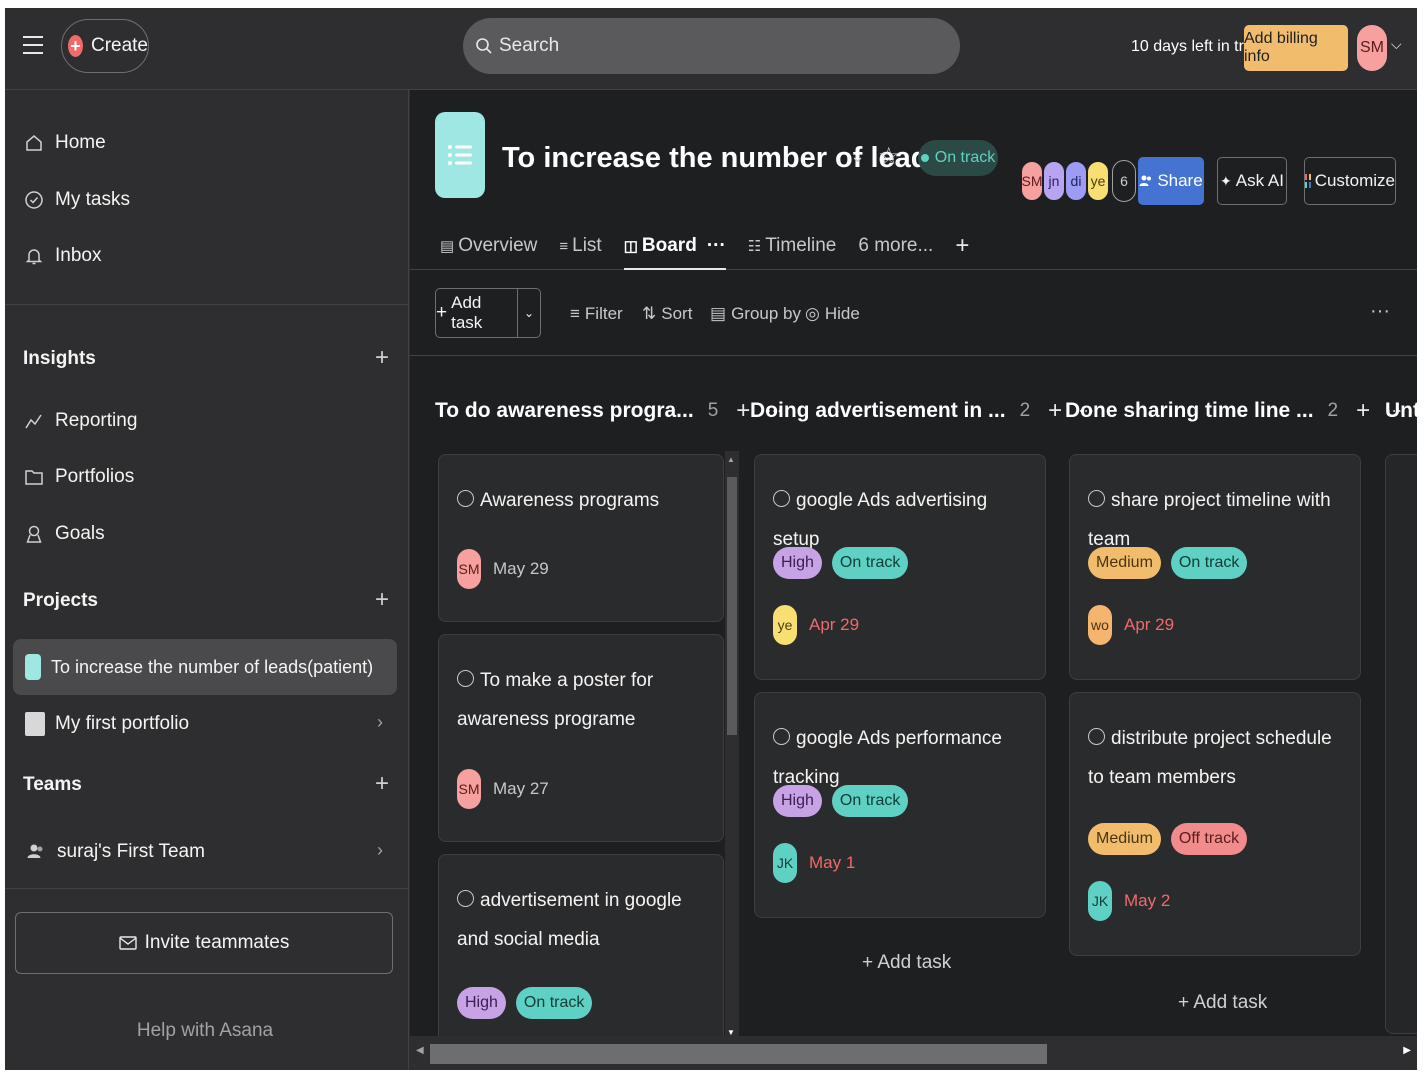  Describe the element at coordinates (1171, 181) in the screenshot. I see `share-button: Share` at that location.